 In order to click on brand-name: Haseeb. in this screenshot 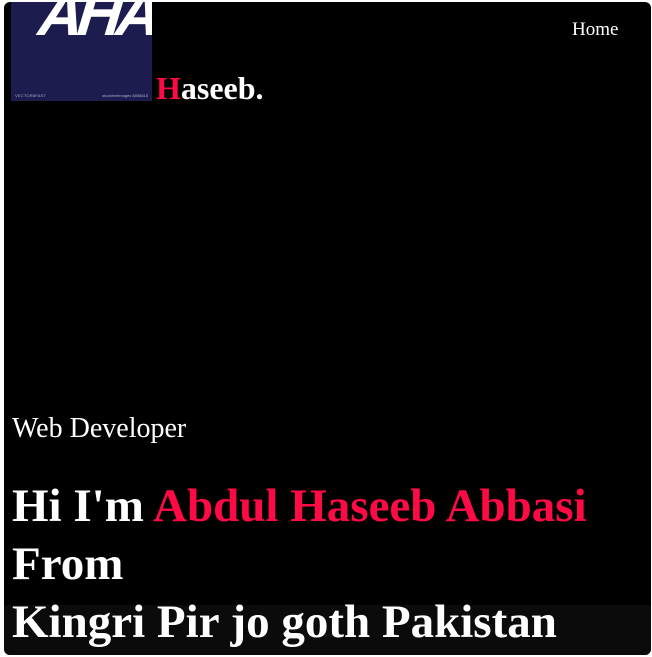, I will do `click(210, 88)`.